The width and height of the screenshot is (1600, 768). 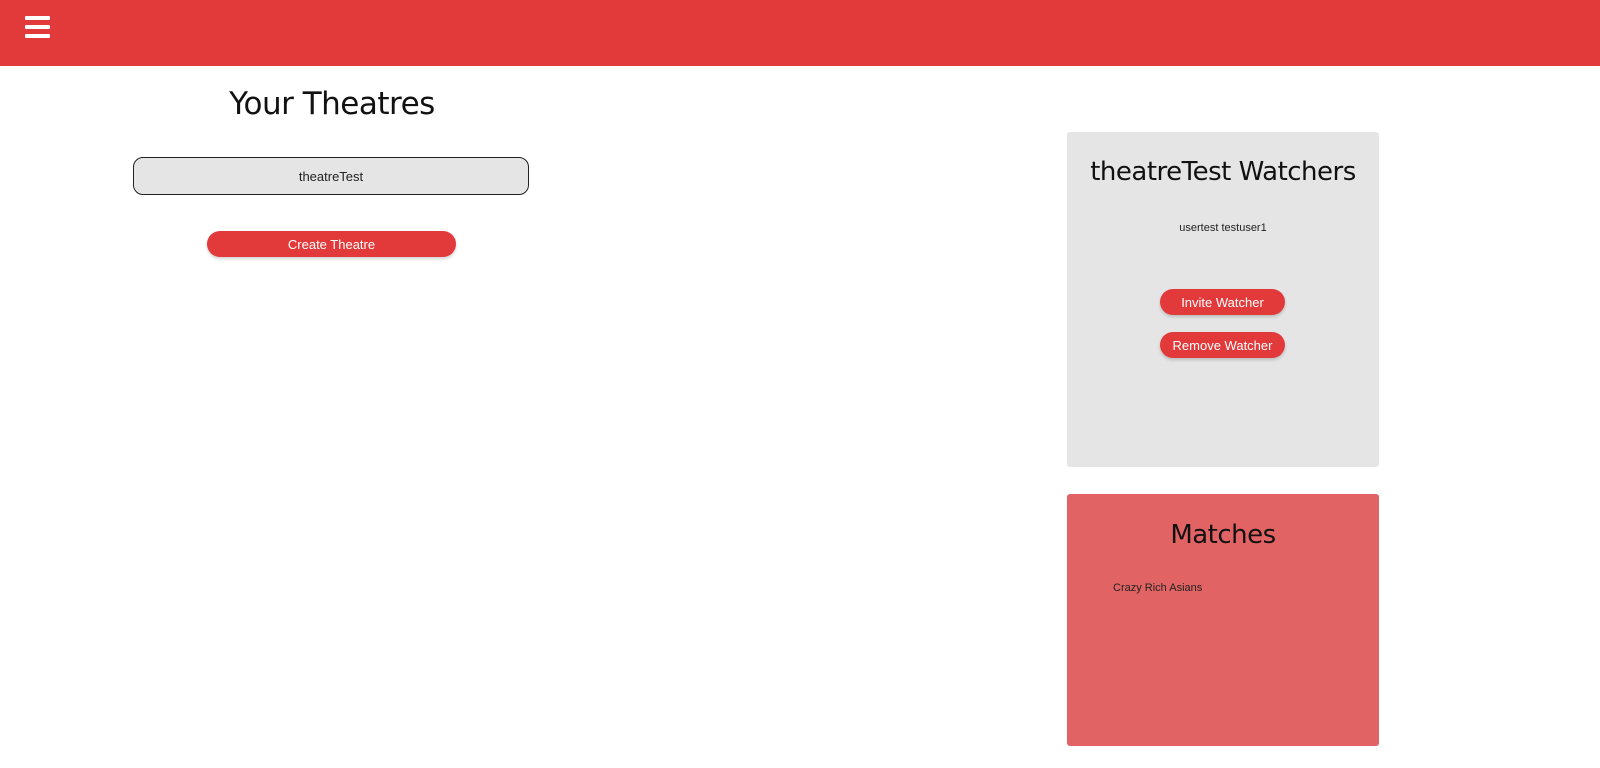 What do you see at coordinates (332, 104) in the screenshot?
I see `page-title: Your Theatres` at bounding box center [332, 104].